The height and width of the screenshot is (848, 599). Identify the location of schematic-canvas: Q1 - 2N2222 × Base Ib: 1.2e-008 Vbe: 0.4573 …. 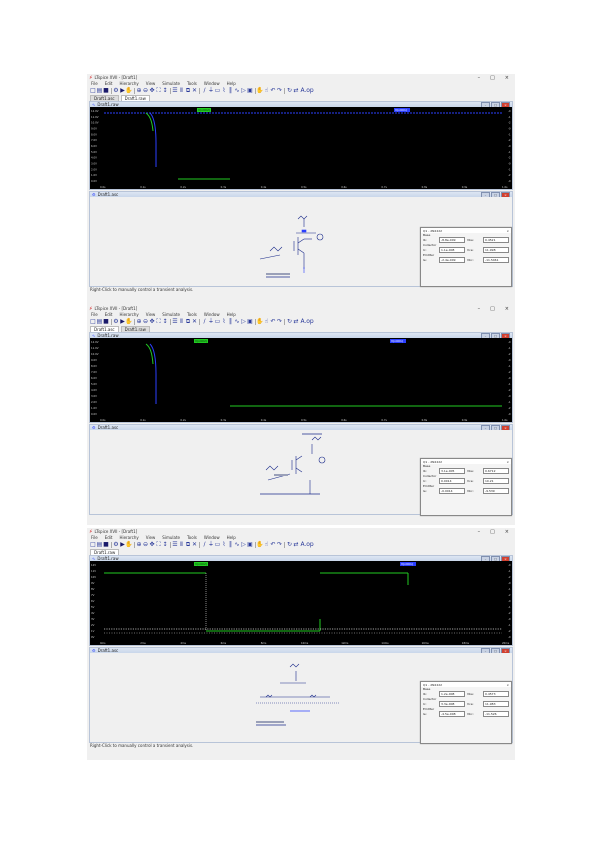
(301, 698).